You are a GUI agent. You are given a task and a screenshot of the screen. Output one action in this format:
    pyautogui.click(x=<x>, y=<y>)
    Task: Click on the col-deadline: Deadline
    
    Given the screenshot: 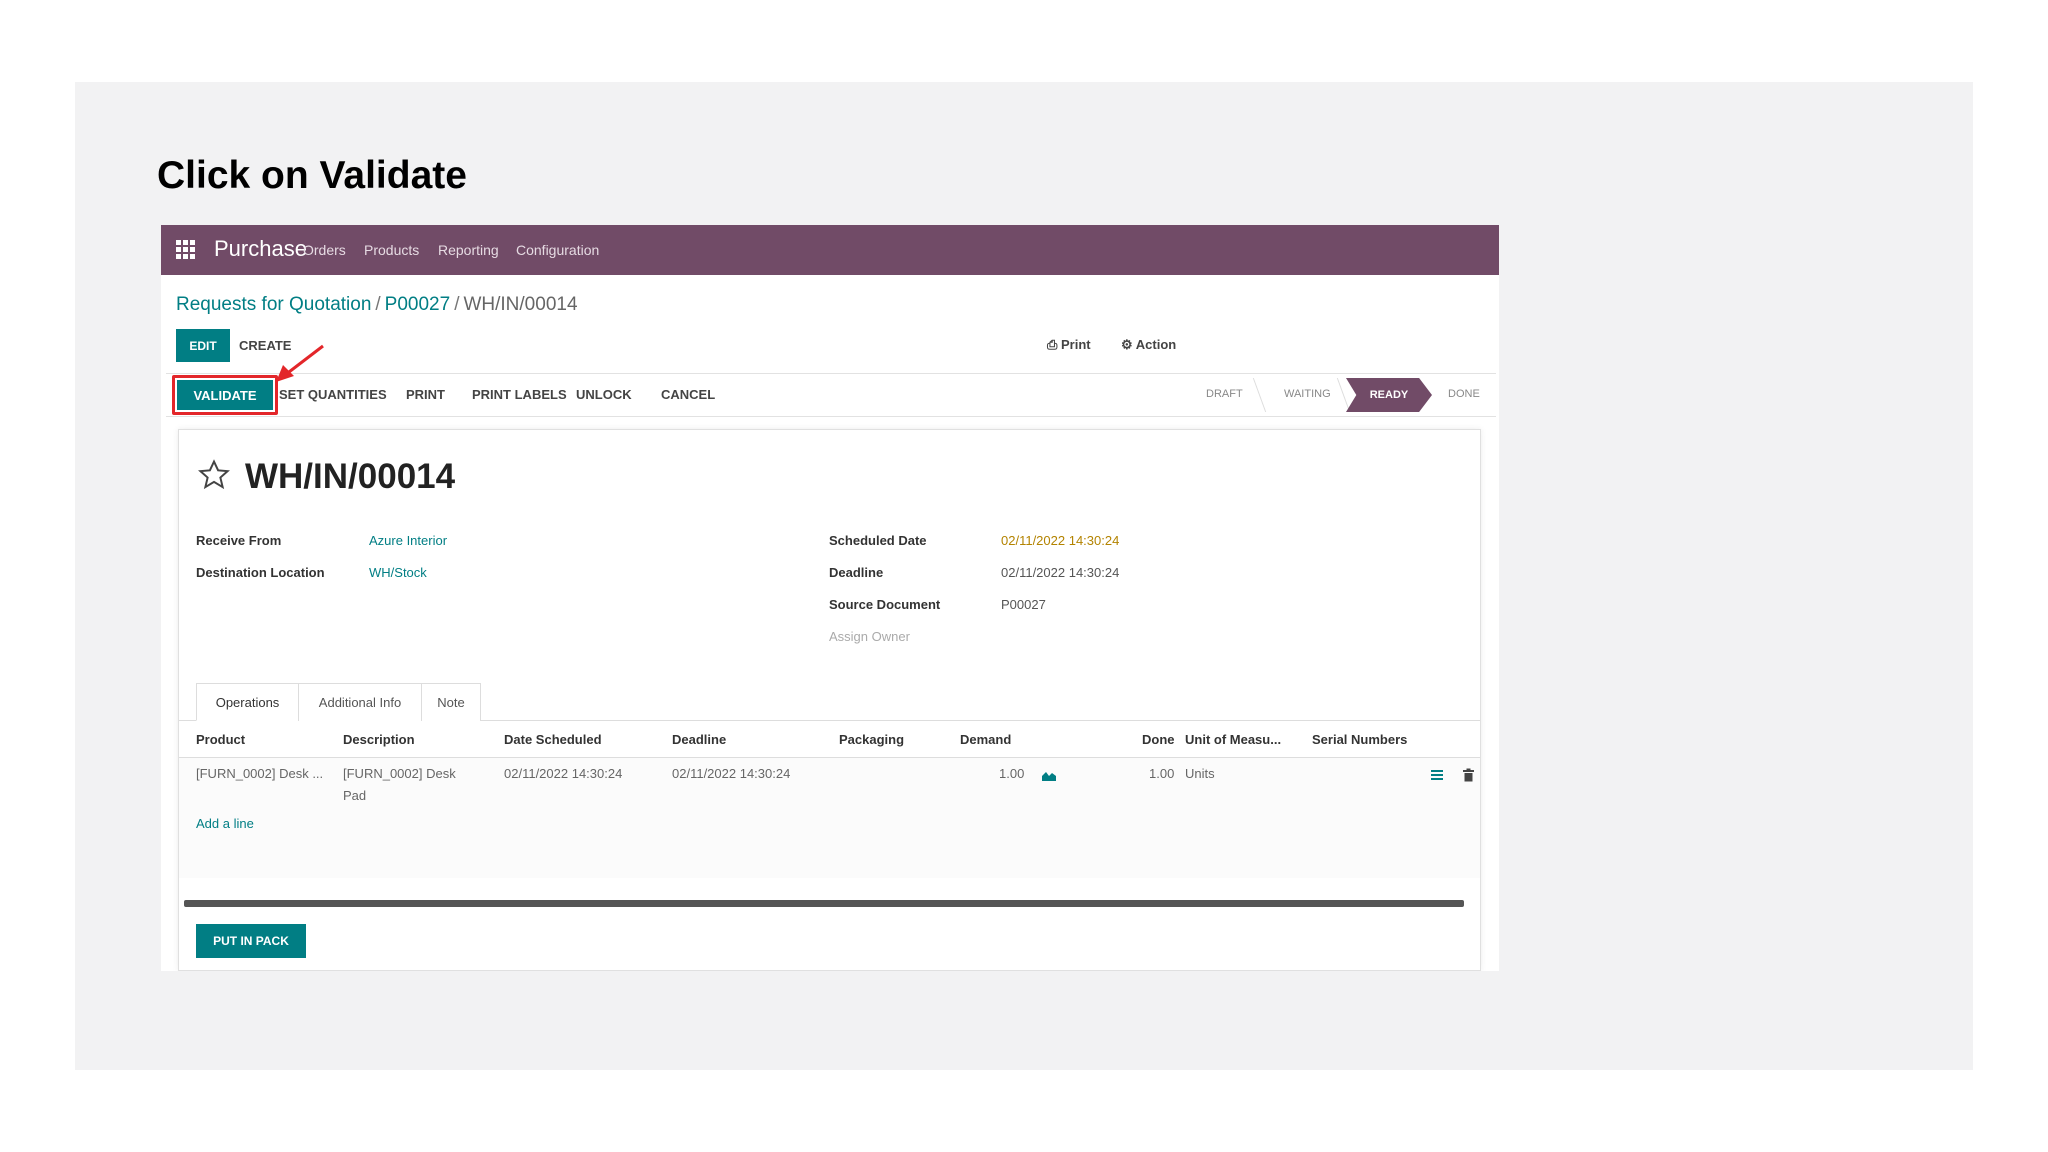 What is the action you would take?
    pyautogui.click(x=699, y=739)
    